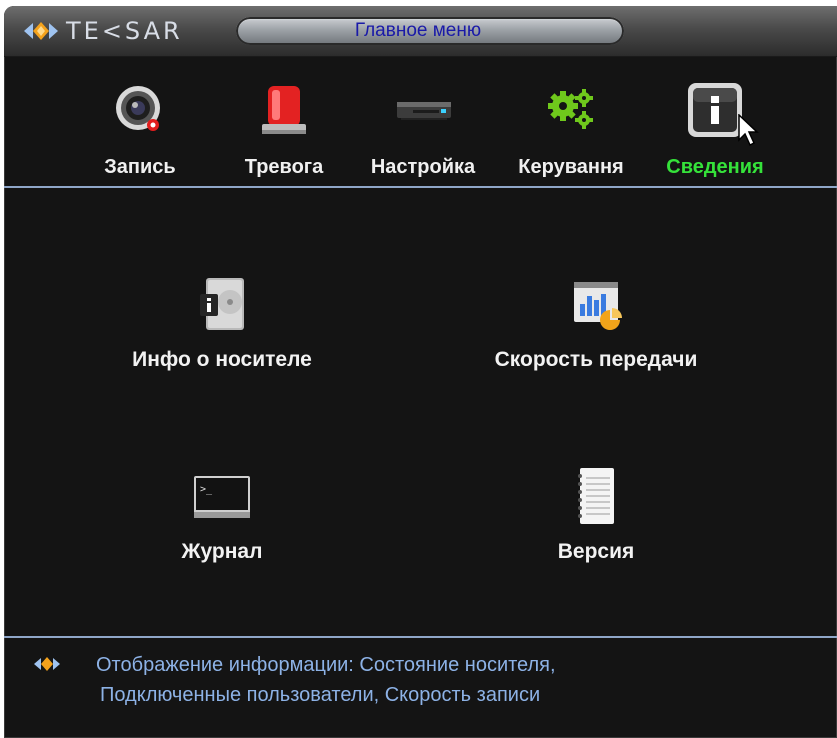  What do you see at coordinates (715, 110) in the screenshot?
I see `info-icon` at bounding box center [715, 110].